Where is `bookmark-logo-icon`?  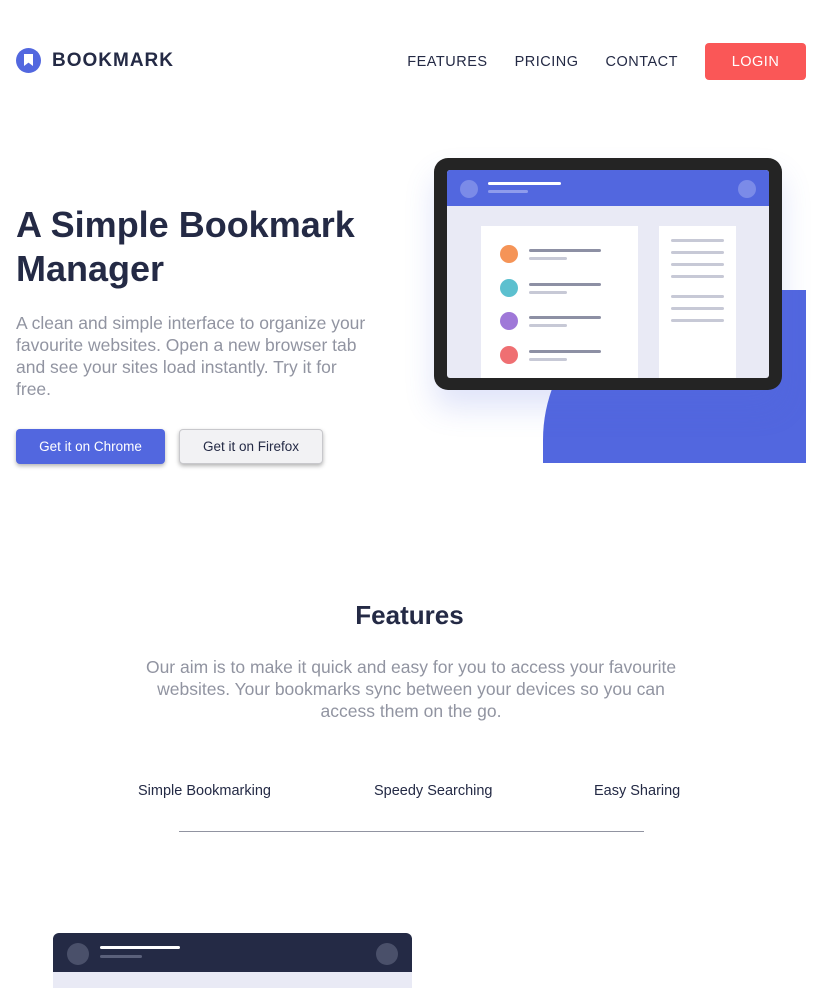 bookmark-logo-icon is located at coordinates (28, 60).